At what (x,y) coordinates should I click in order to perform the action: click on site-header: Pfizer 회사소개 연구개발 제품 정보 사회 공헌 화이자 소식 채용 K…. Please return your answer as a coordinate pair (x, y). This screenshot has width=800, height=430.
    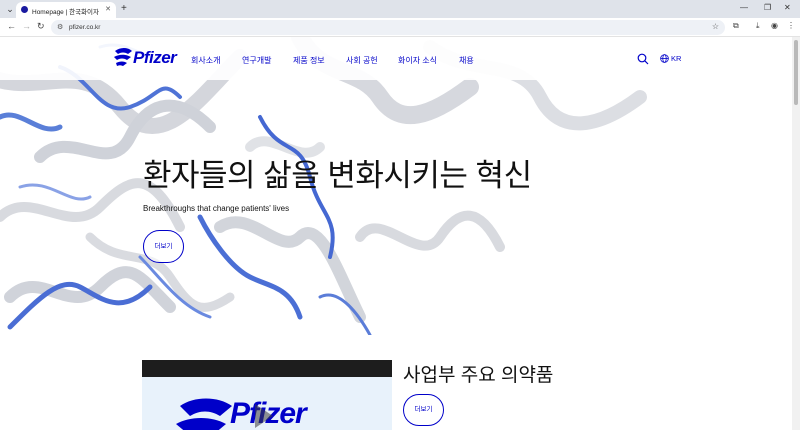
    Looking at the image, I should click on (396, 58).